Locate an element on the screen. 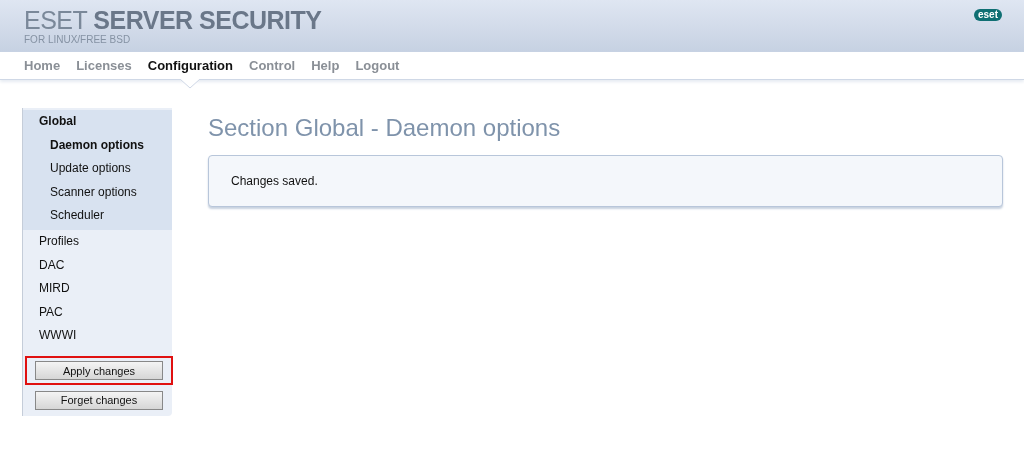  sidebar-item: PAC is located at coordinates (97, 312).